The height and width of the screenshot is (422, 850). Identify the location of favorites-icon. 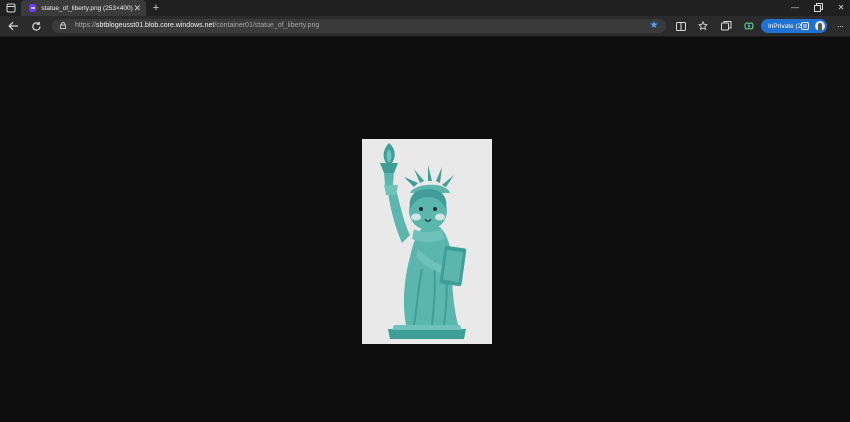
(703, 26).